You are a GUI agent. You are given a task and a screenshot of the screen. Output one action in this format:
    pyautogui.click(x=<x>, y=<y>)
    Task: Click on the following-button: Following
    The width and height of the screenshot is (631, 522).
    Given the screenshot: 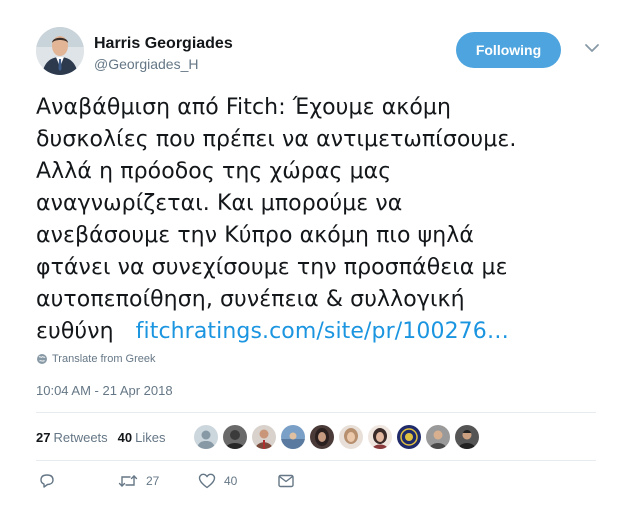 What is the action you would take?
    pyautogui.click(x=508, y=50)
    